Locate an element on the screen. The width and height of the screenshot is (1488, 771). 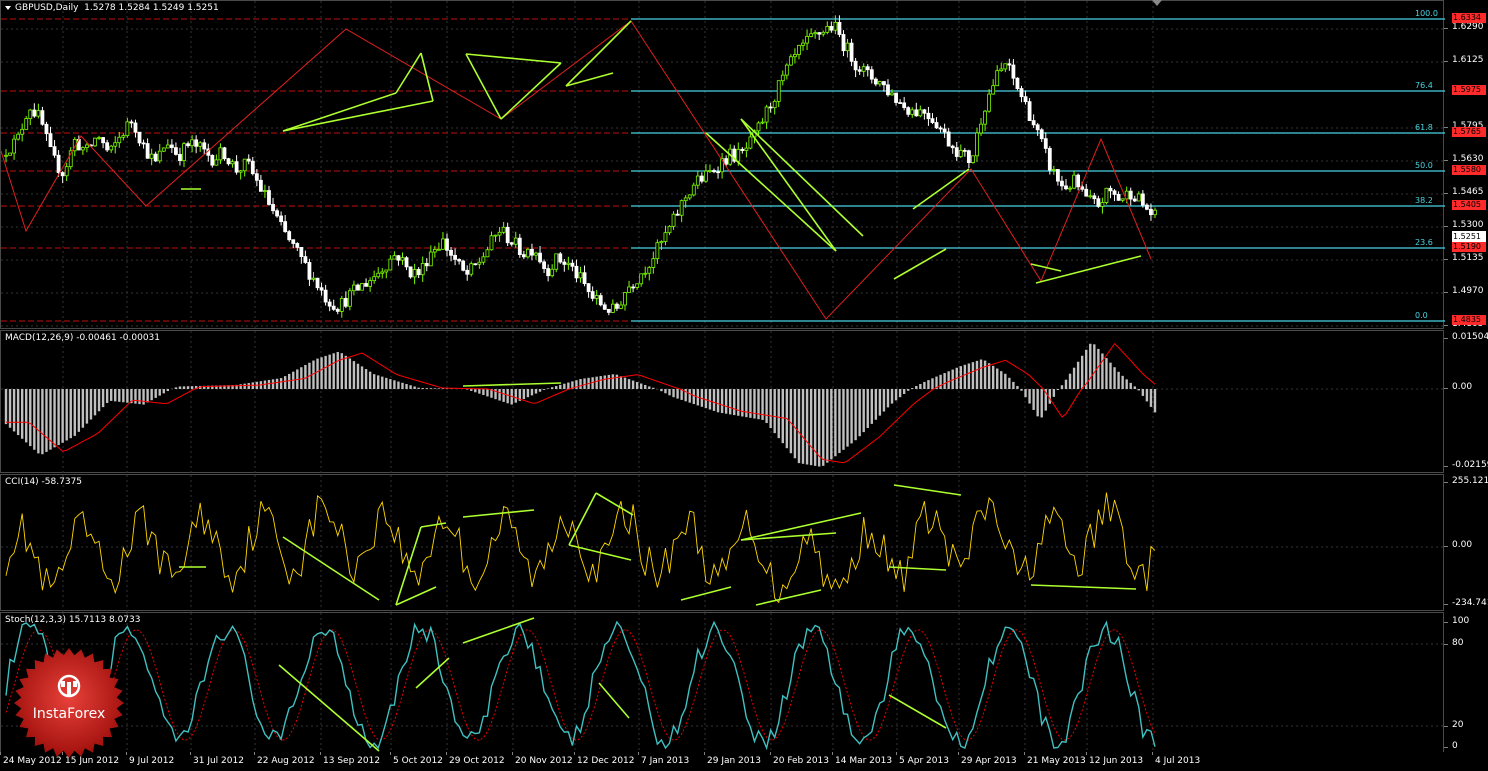
shift-marker-icon is located at coordinates (1157, 3).